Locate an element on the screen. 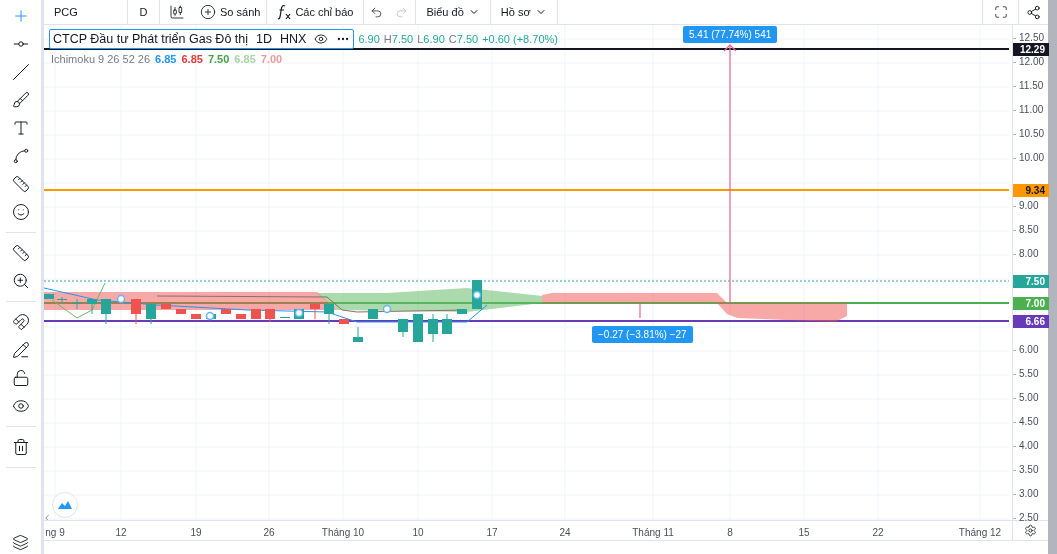  price-label: 3.00 is located at coordinates (1029, 494).